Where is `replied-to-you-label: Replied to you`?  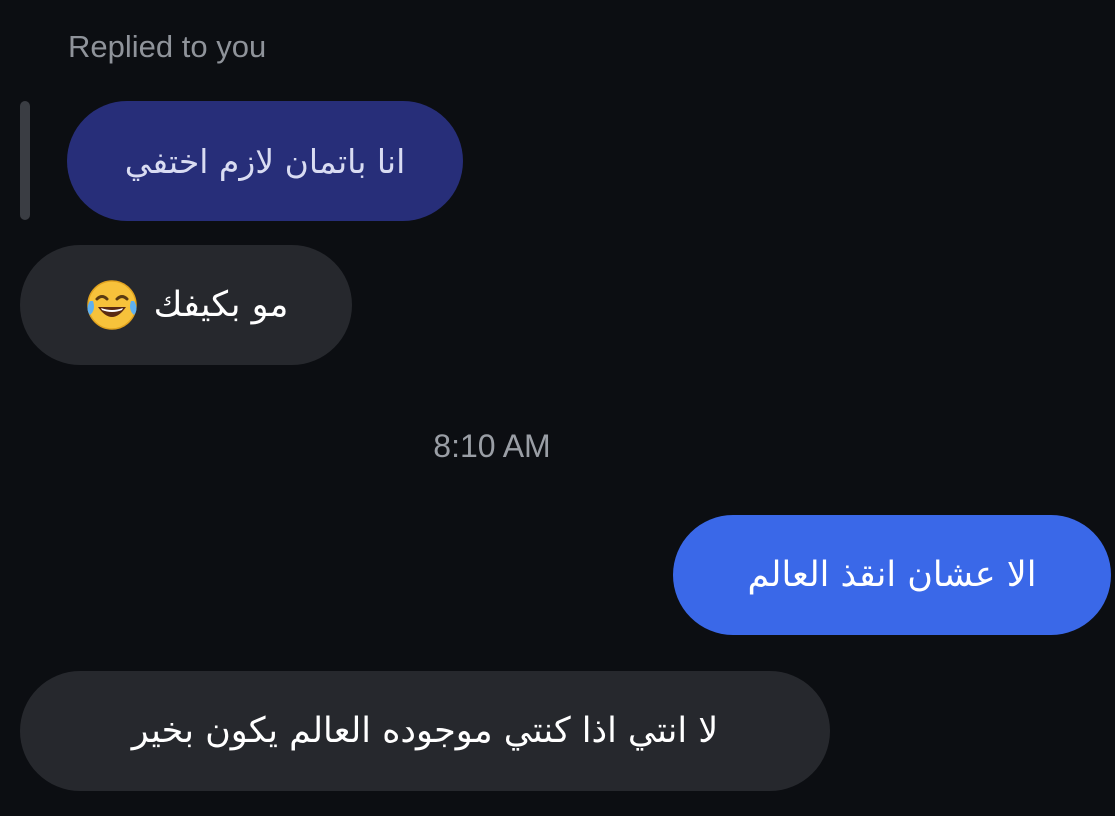
replied-to-you-label: Replied to you is located at coordinates (167, 46).